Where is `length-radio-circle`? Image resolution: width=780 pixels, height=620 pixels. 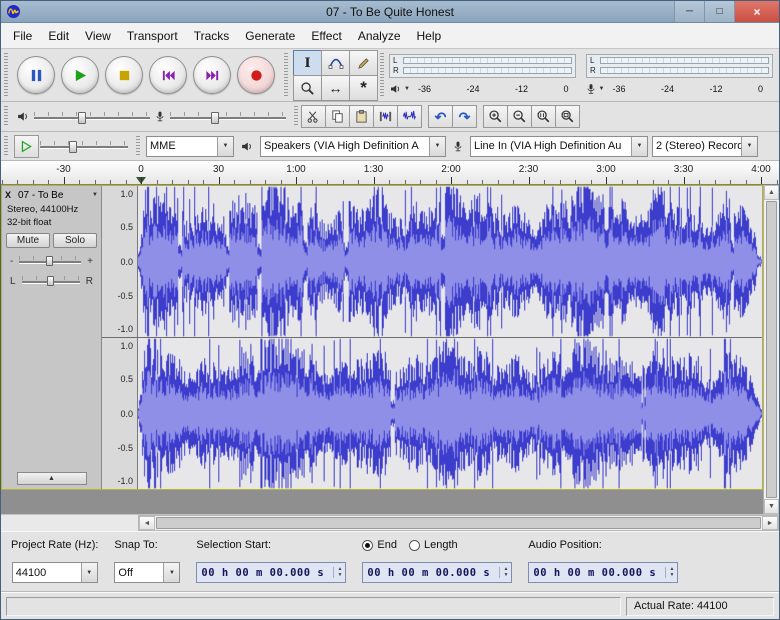 length-radio-circle is located at coordinates (414, 545).